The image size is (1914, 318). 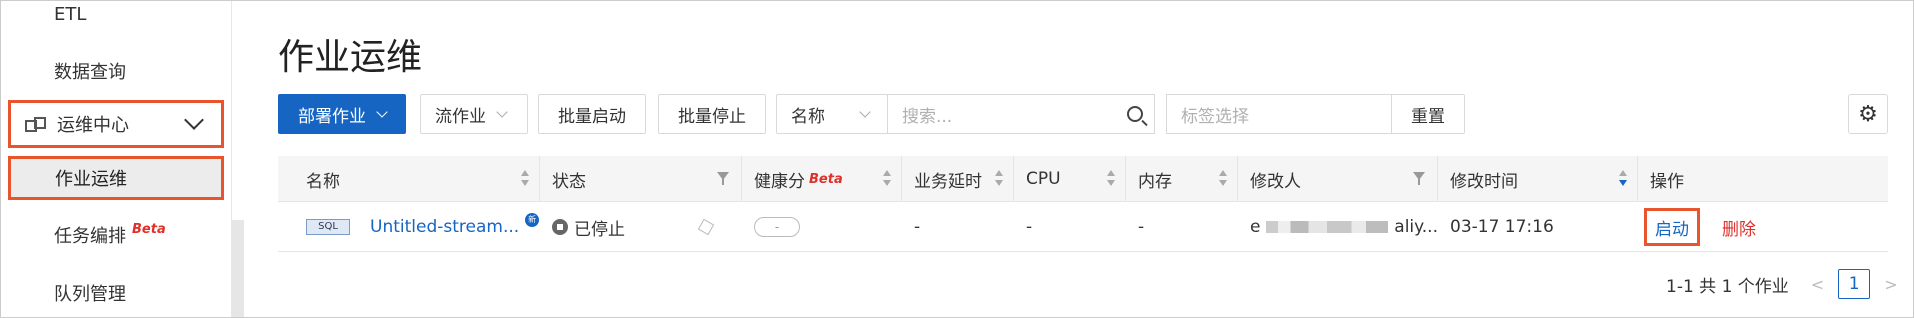 I want to click on sort-desc-icon, so click(x=1623, y=179).